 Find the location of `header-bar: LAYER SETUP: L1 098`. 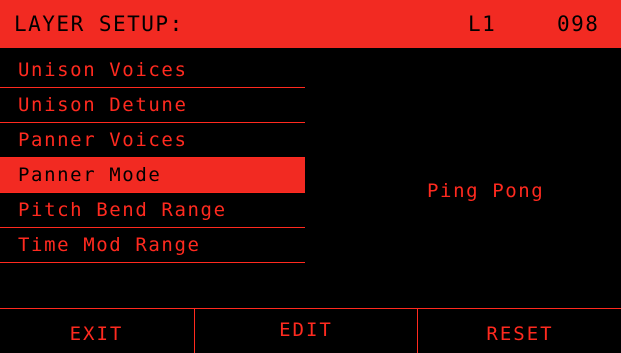

header-bar: LAYER SETUP: L1 098 is located at coordinates (310, 24).